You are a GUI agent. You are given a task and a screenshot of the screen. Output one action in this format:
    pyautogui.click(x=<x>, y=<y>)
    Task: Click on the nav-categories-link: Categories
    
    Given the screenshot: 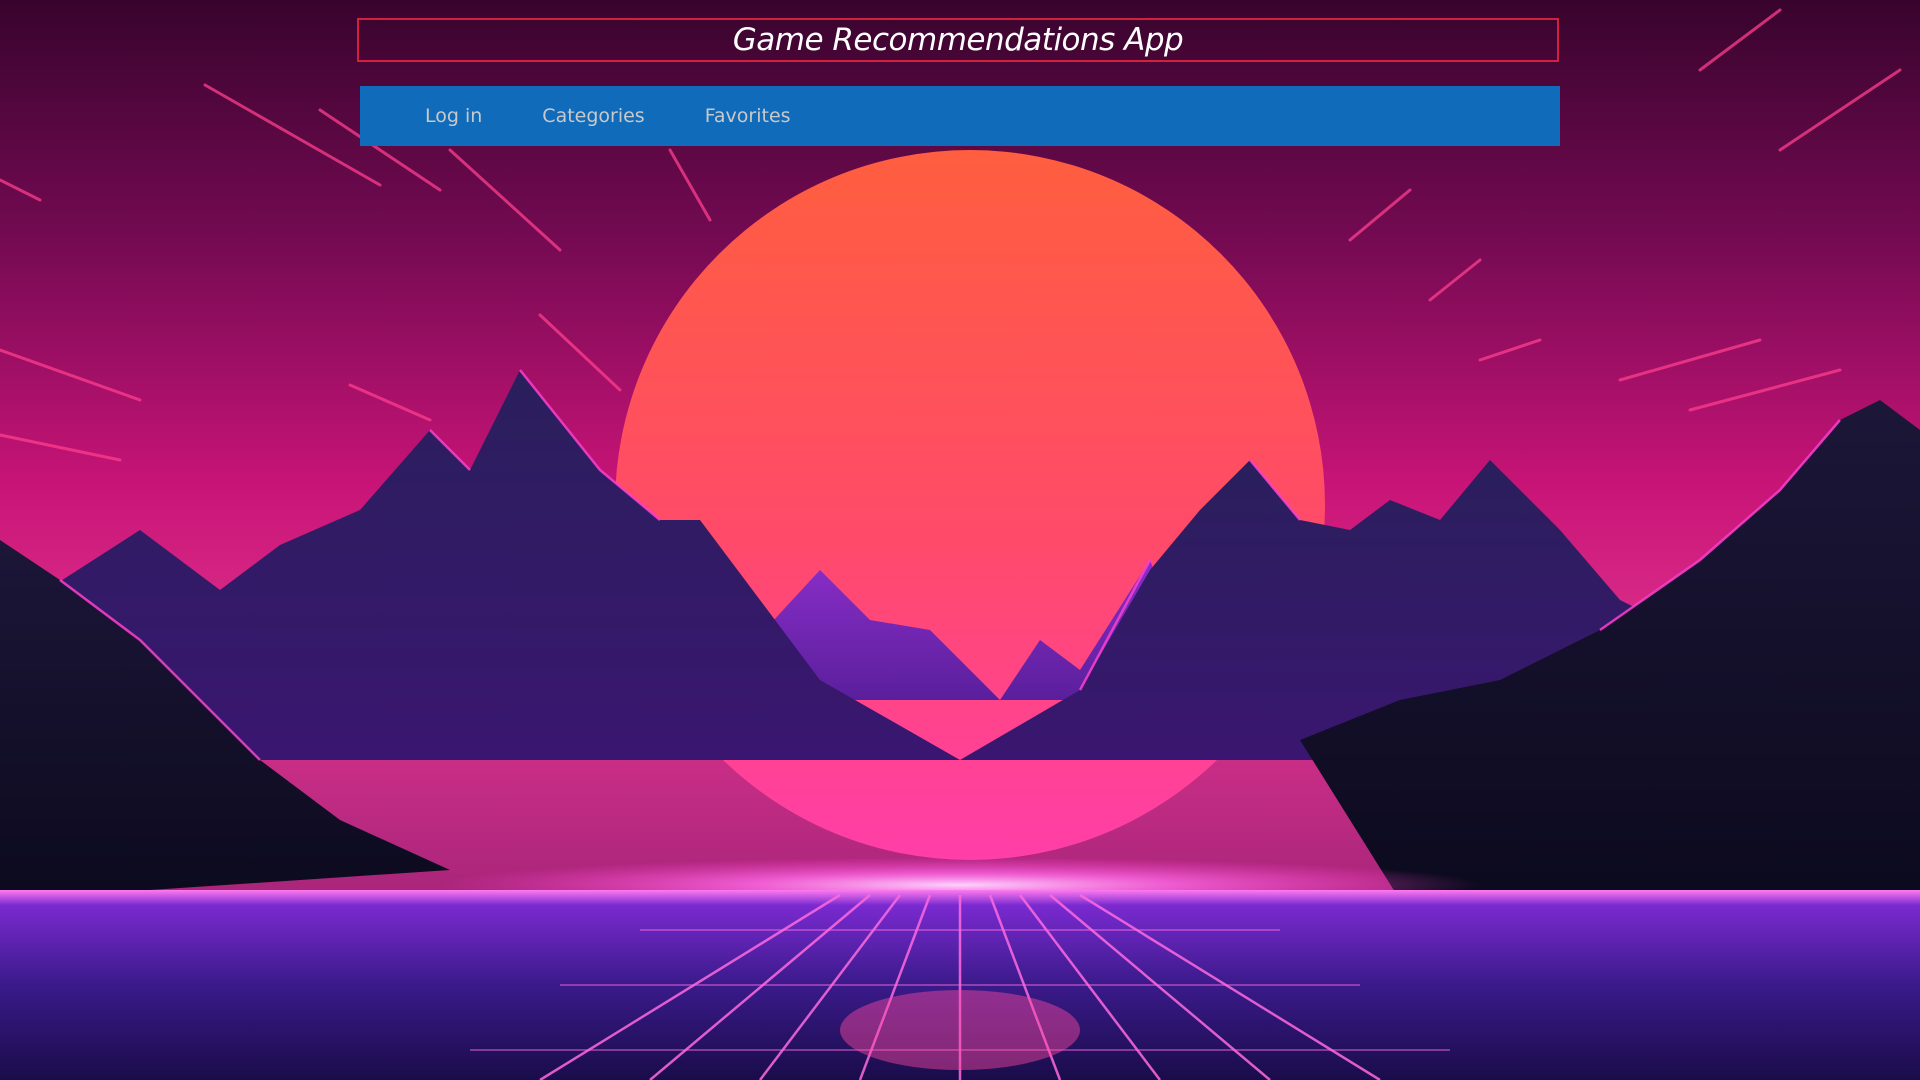 What is the action you would take?
    pyautogui.click(x=593, y=116)
    